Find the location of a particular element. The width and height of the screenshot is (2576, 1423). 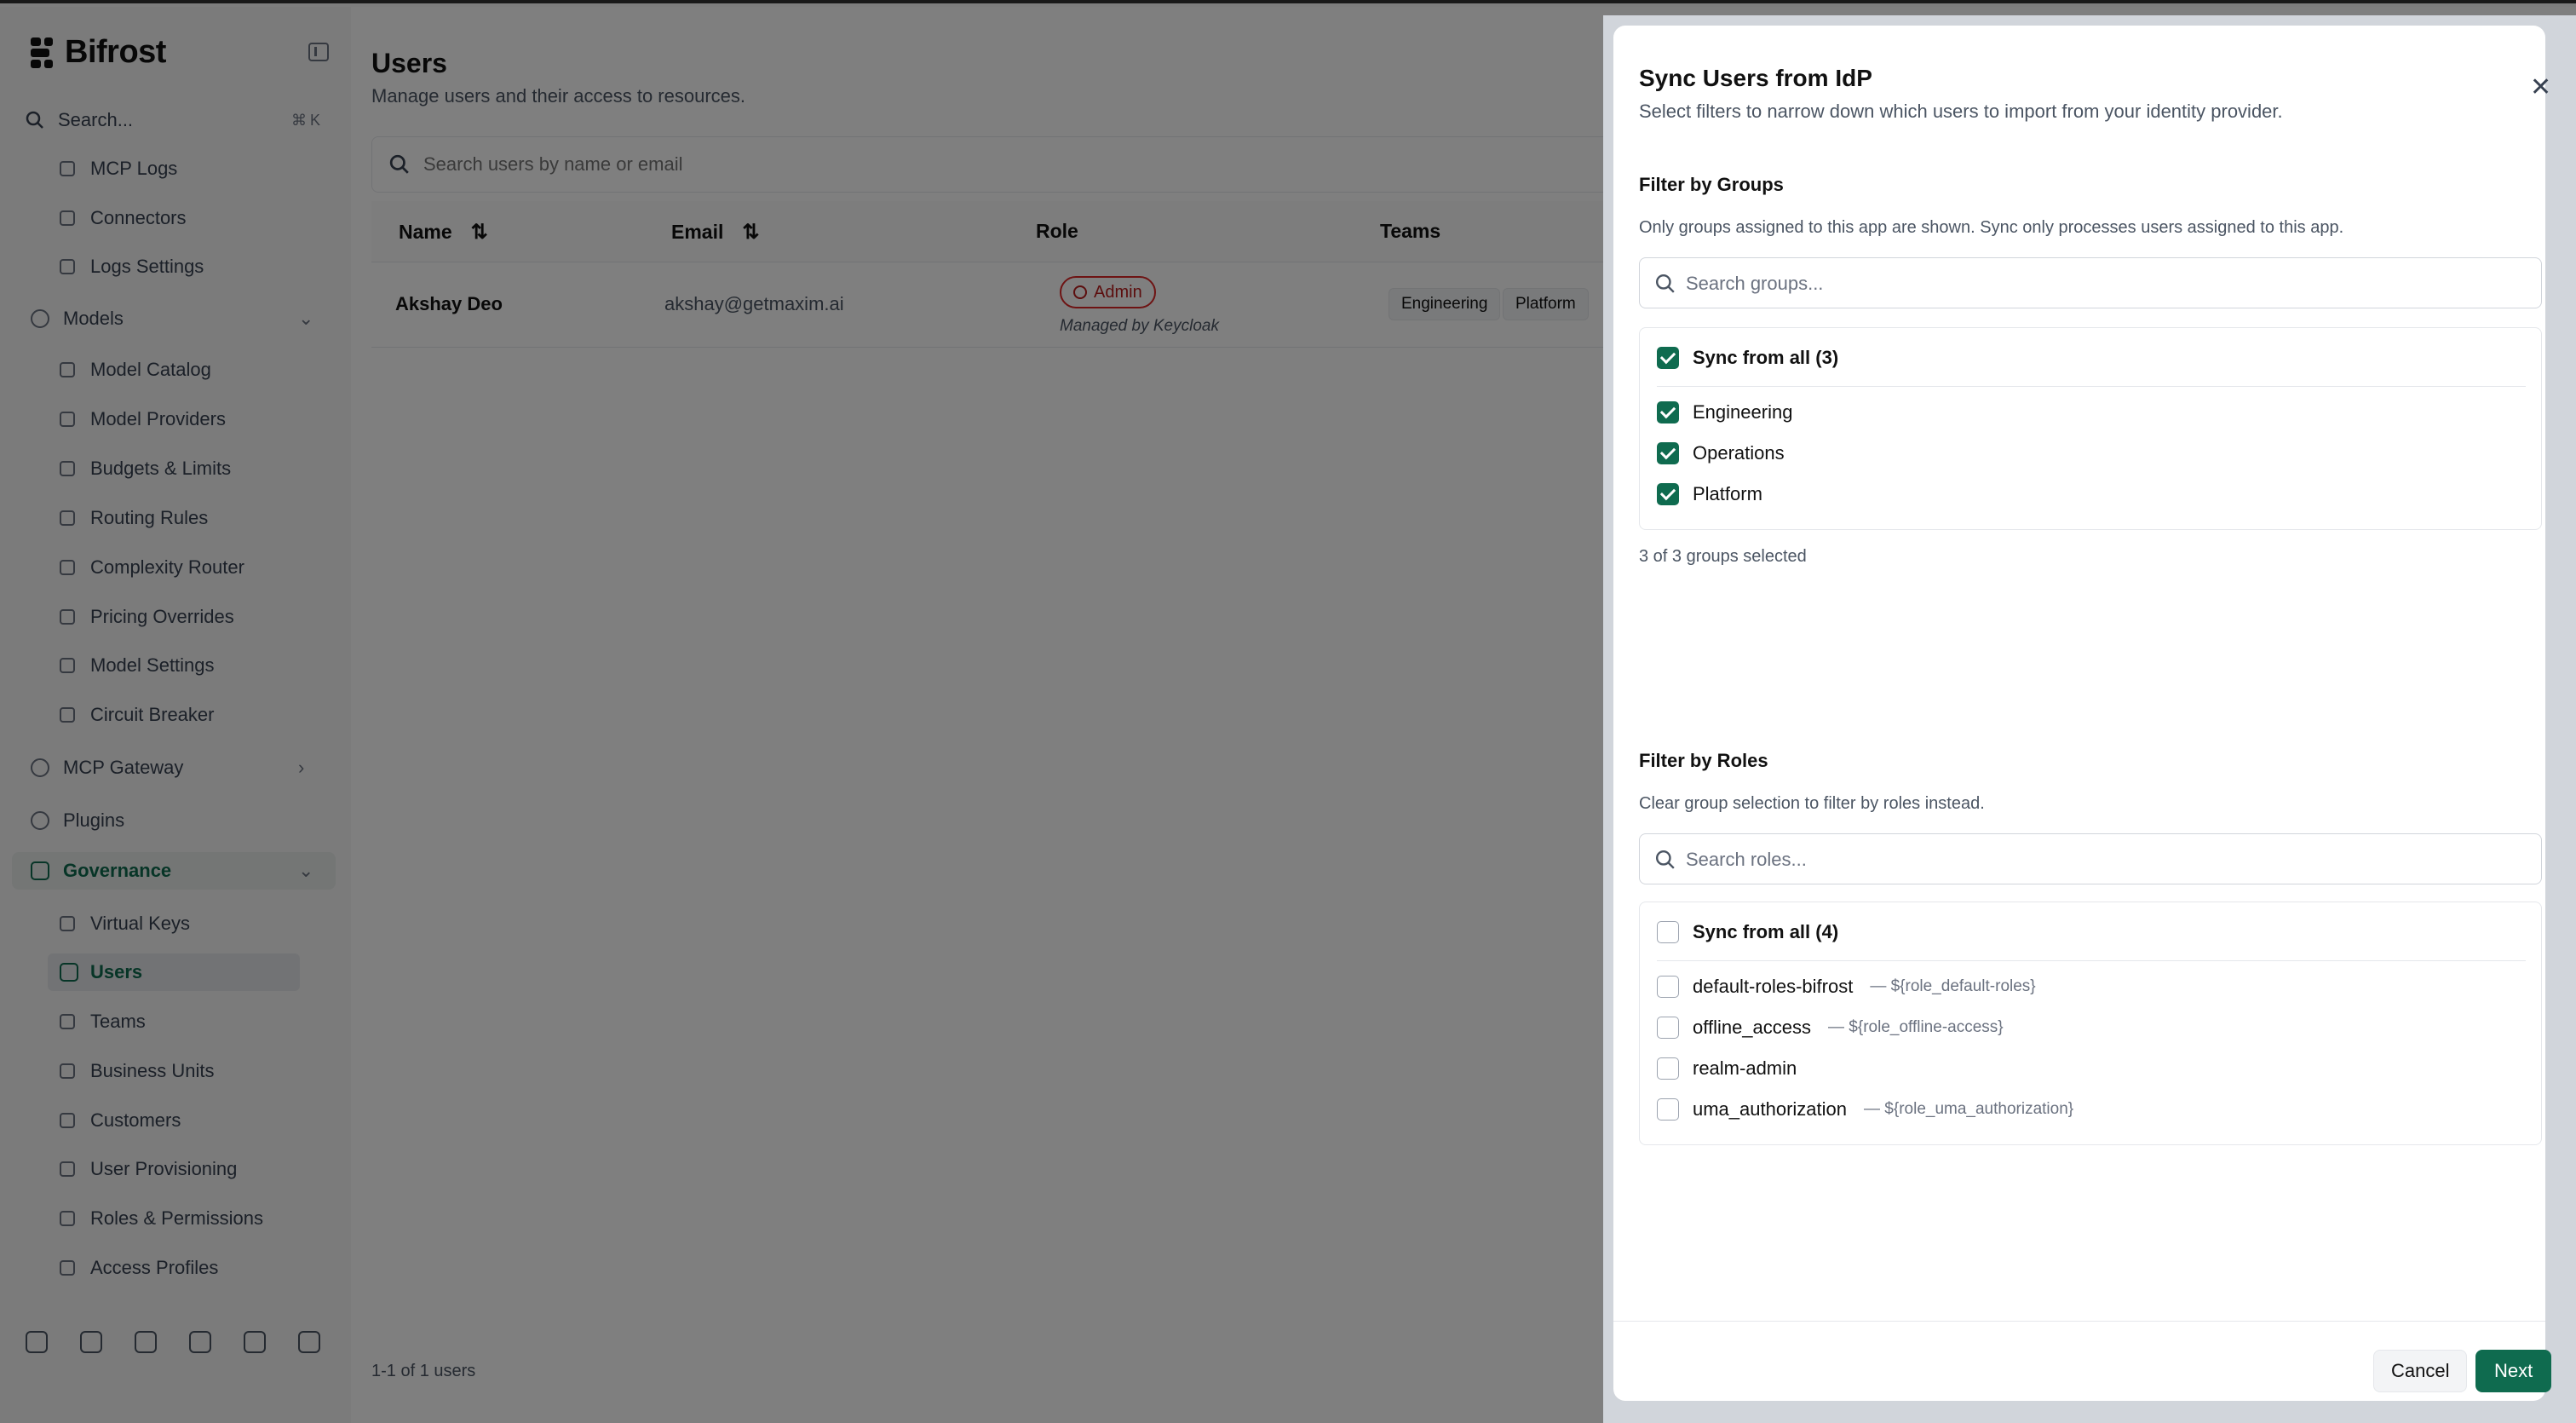

roles-search is located at coordinates (2090, 858).